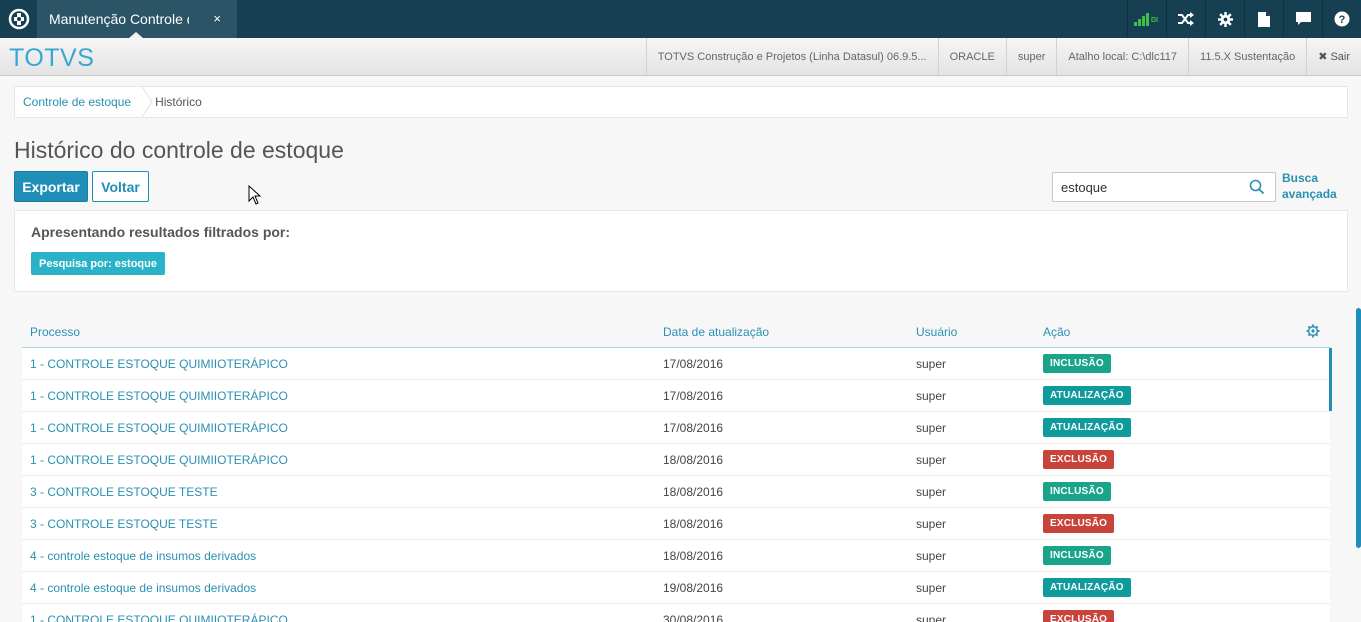 This screenshot has height=622, width=1361. Describe the element at coordinates (1056, 332) in the screenshot. I see `column-header-acao: Ação` at that location.